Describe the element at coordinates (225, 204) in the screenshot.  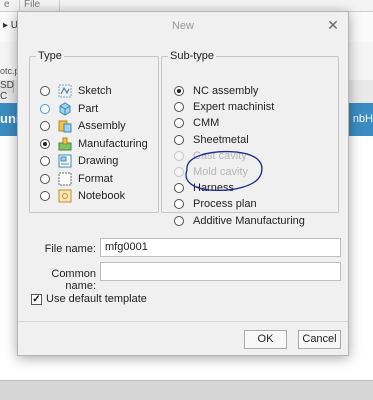
I see `subtype-option-label: Process plan` at that location.